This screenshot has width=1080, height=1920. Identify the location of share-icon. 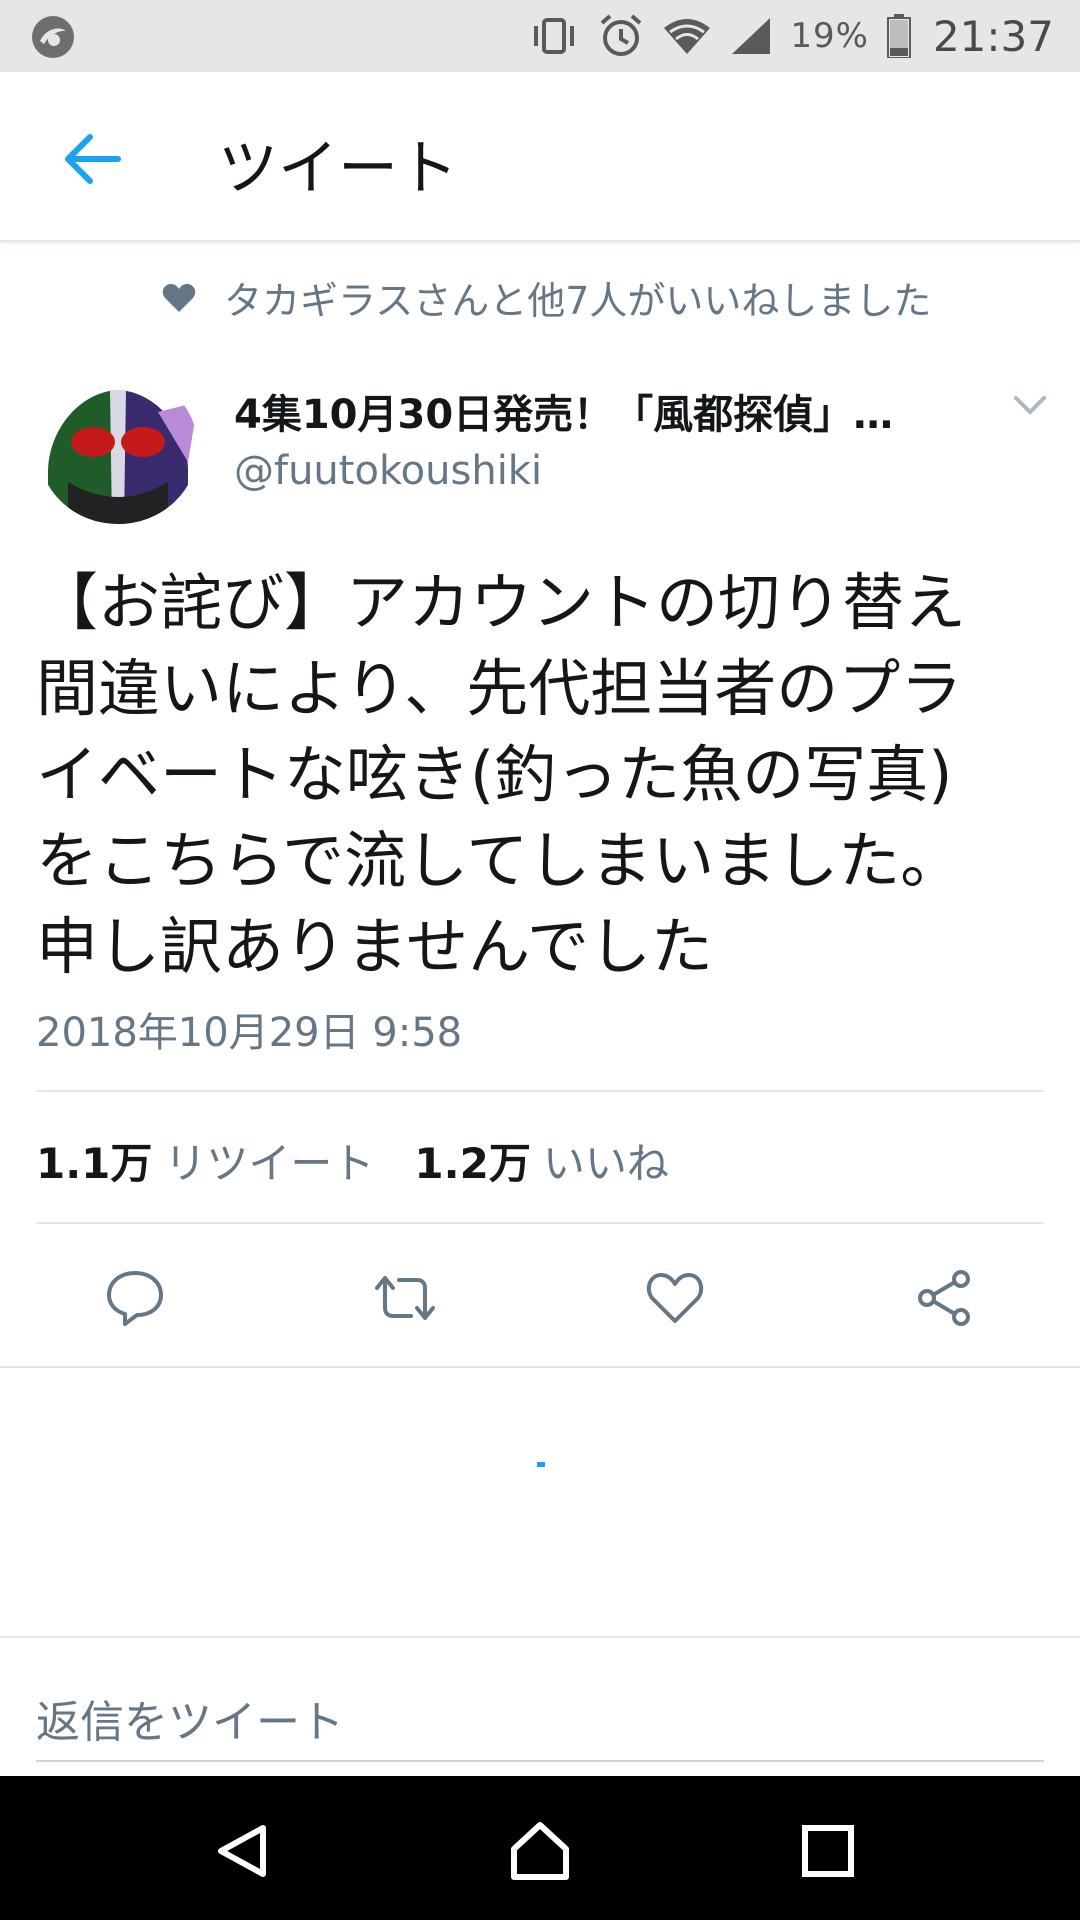
(944, 1298).